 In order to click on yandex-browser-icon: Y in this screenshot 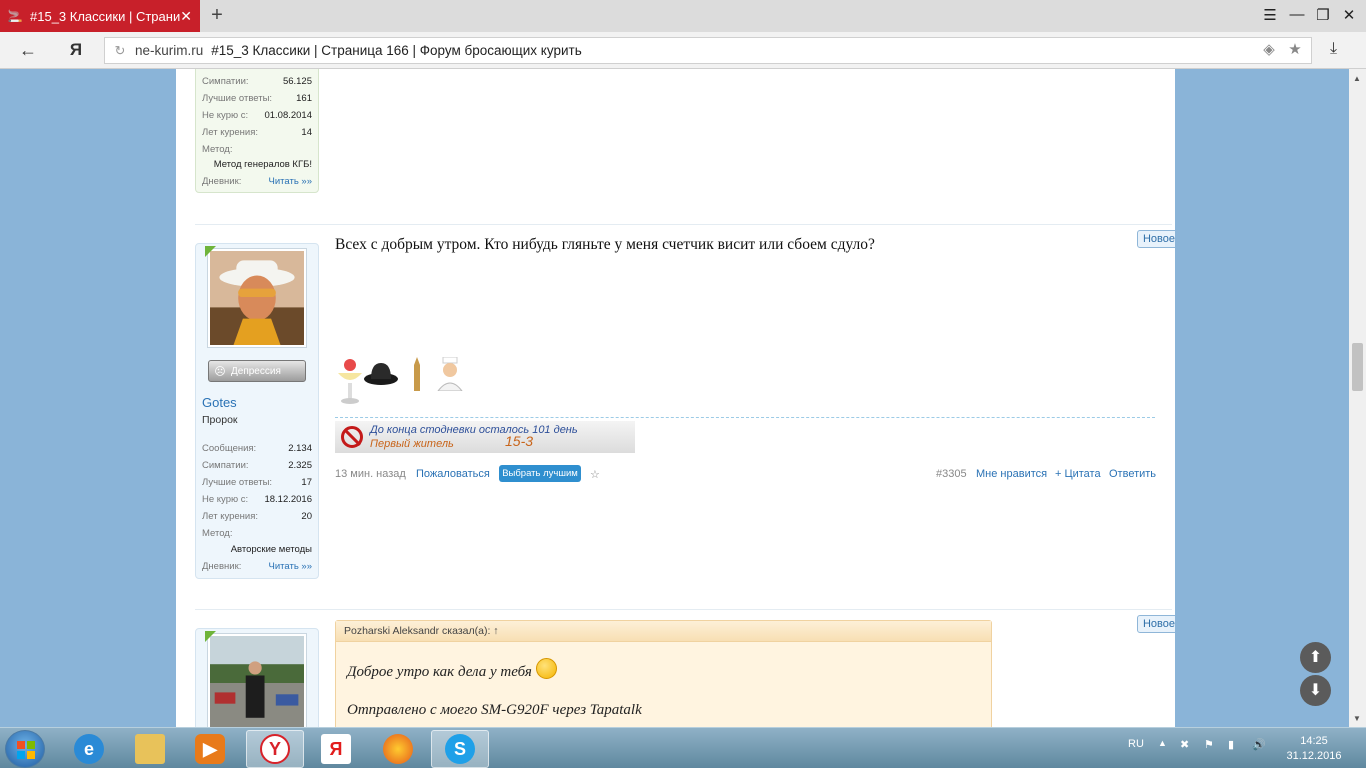, I will do `click(275, 749)`.